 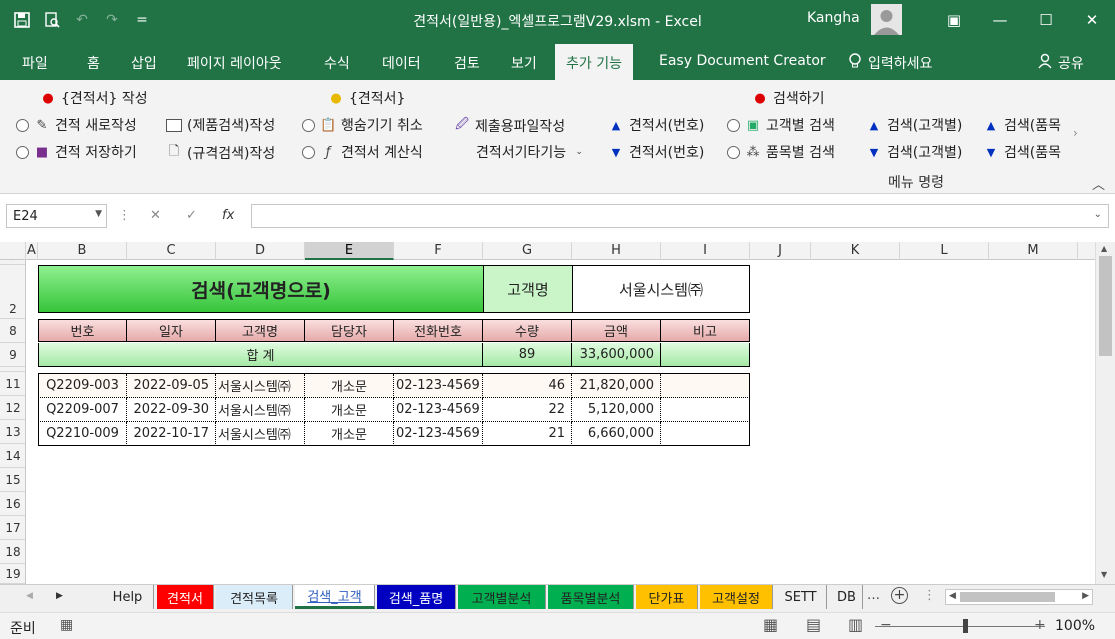 What do you see at coordinates (965, 626) in the screenshot?
I see `zoom-slider-thumb` at bounding box center [965, 626].